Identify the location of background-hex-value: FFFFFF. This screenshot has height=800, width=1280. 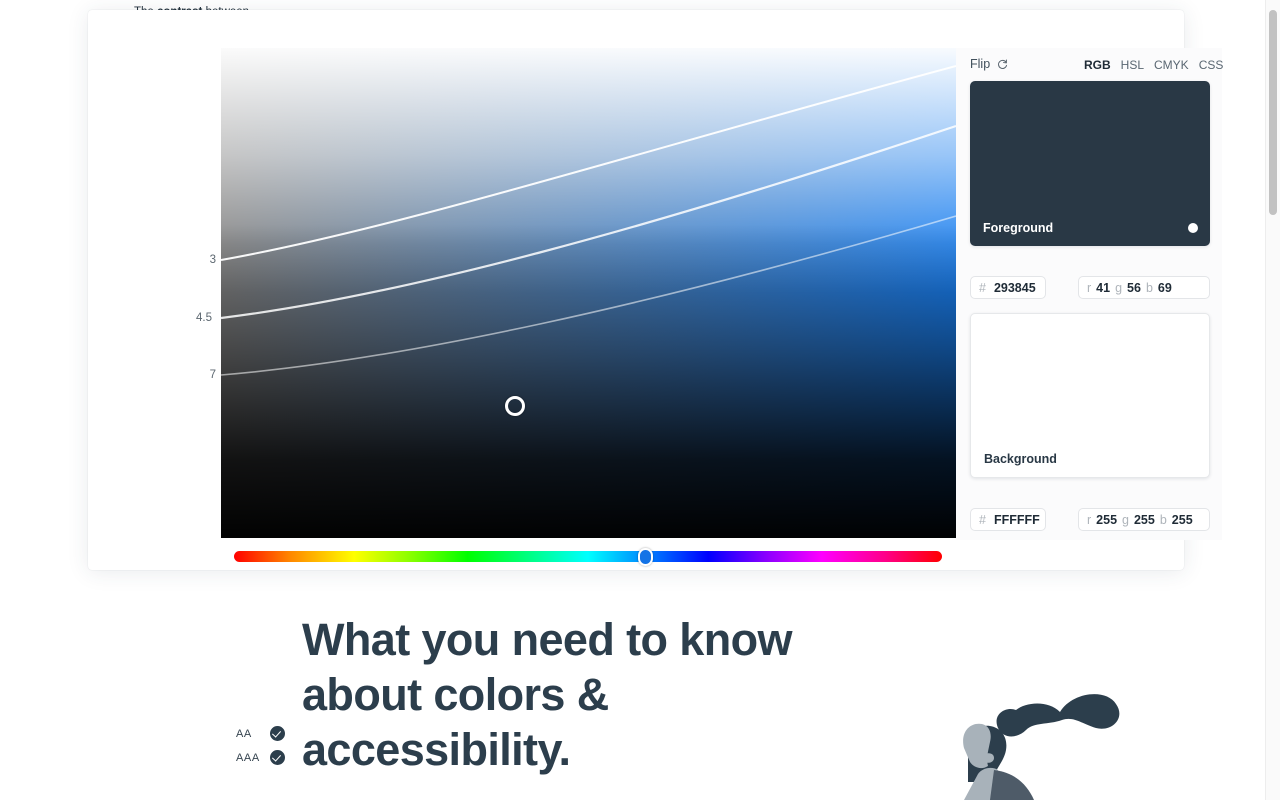
(1016, 519).